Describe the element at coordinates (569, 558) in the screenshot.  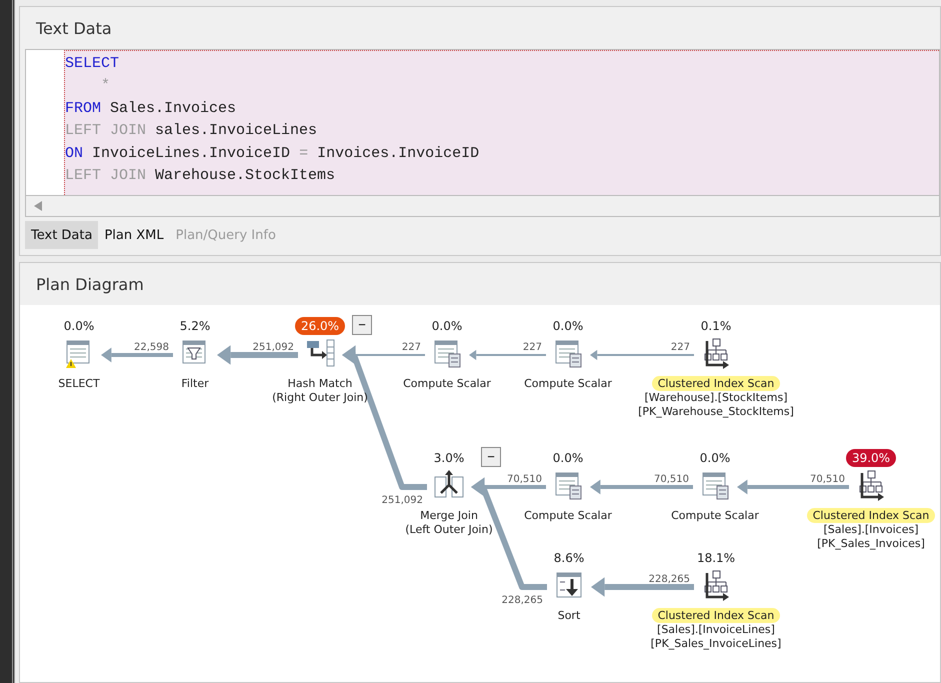
I see `cost-percent: 8.6%` at that location.